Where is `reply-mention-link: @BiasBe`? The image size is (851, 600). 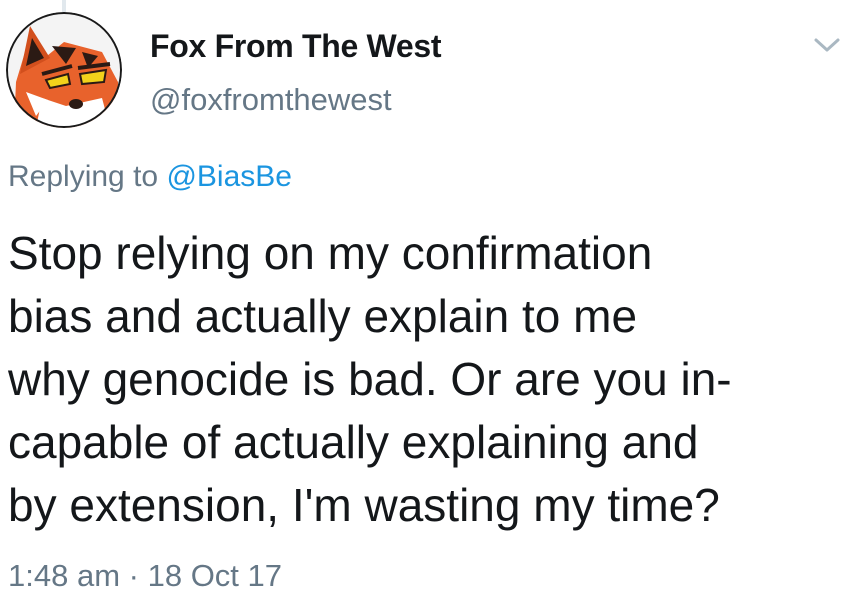
reply-mention-link: @BiasBe is located at coordinates (229, 176).